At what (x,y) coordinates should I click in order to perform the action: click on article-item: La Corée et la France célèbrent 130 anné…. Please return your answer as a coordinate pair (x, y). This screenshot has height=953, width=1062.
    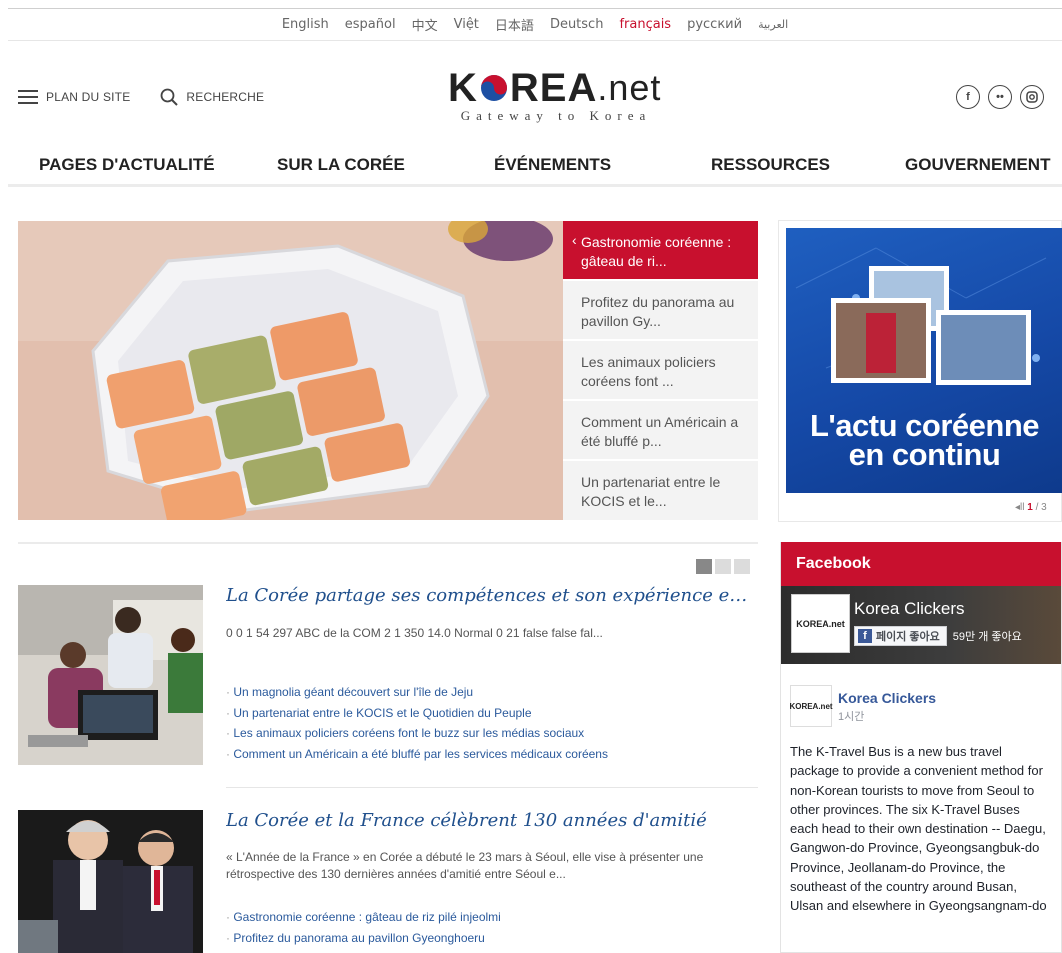
    Looking at the image, I should click on (388, 881).